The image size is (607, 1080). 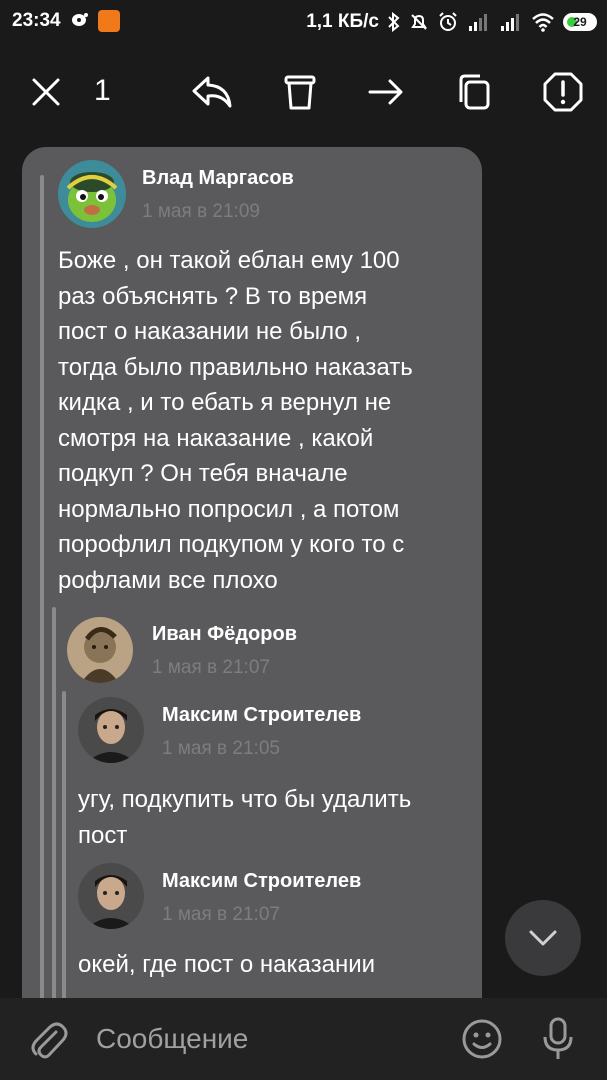 I want to click on close-button, so click(x=46, y=92).